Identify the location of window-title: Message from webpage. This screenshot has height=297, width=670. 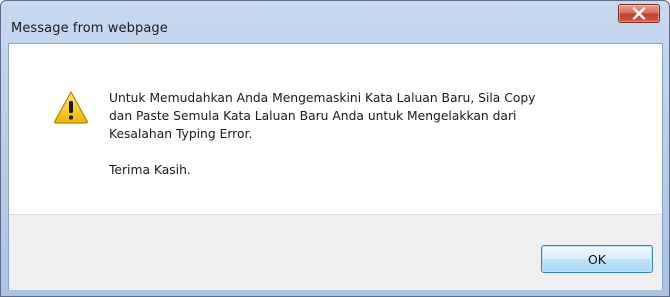
(89, 28).